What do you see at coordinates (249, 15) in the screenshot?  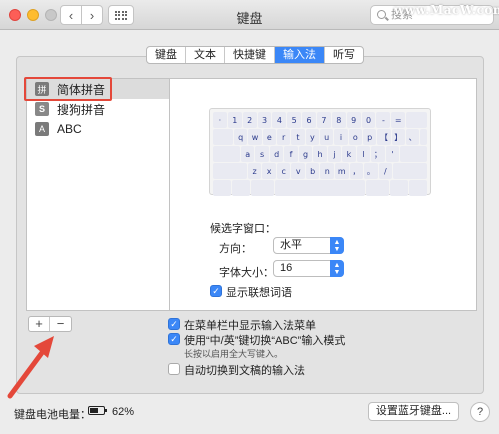 I see `title-bar: ‹ › 键盘 搜索 www.MacW.com` at bounding box center [249, 15].